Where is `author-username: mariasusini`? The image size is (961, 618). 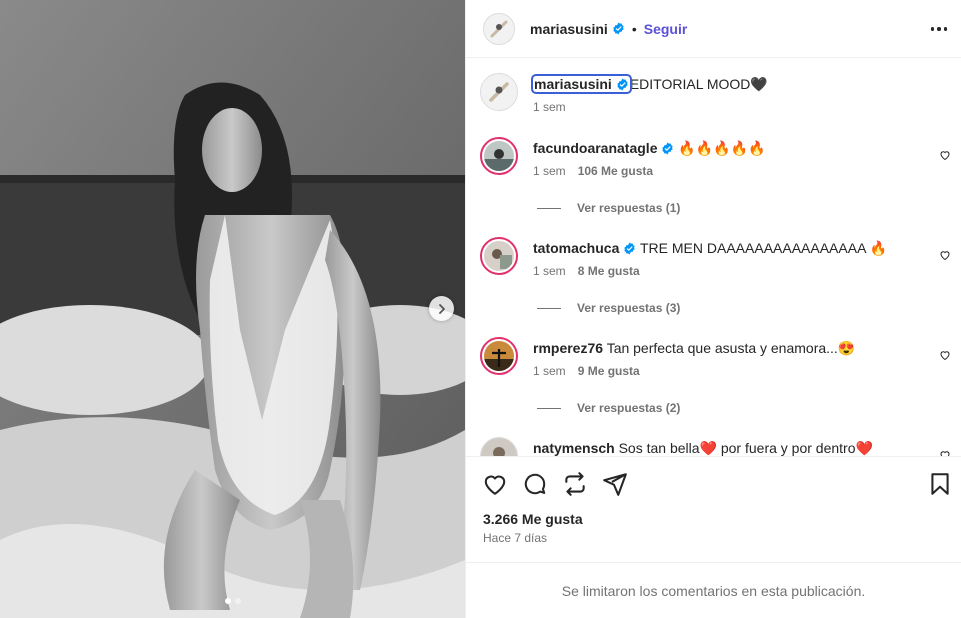
author-username: mariasusini is located at coordinates (569, 29).